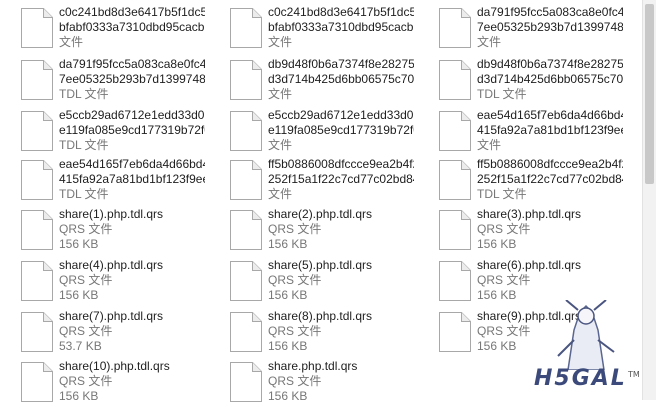 The image size is (656, 409). Describe the element at coordinates (114, 366) in the screenshot. I see `file-name: share(10).php.tdl.qrs` at that location.